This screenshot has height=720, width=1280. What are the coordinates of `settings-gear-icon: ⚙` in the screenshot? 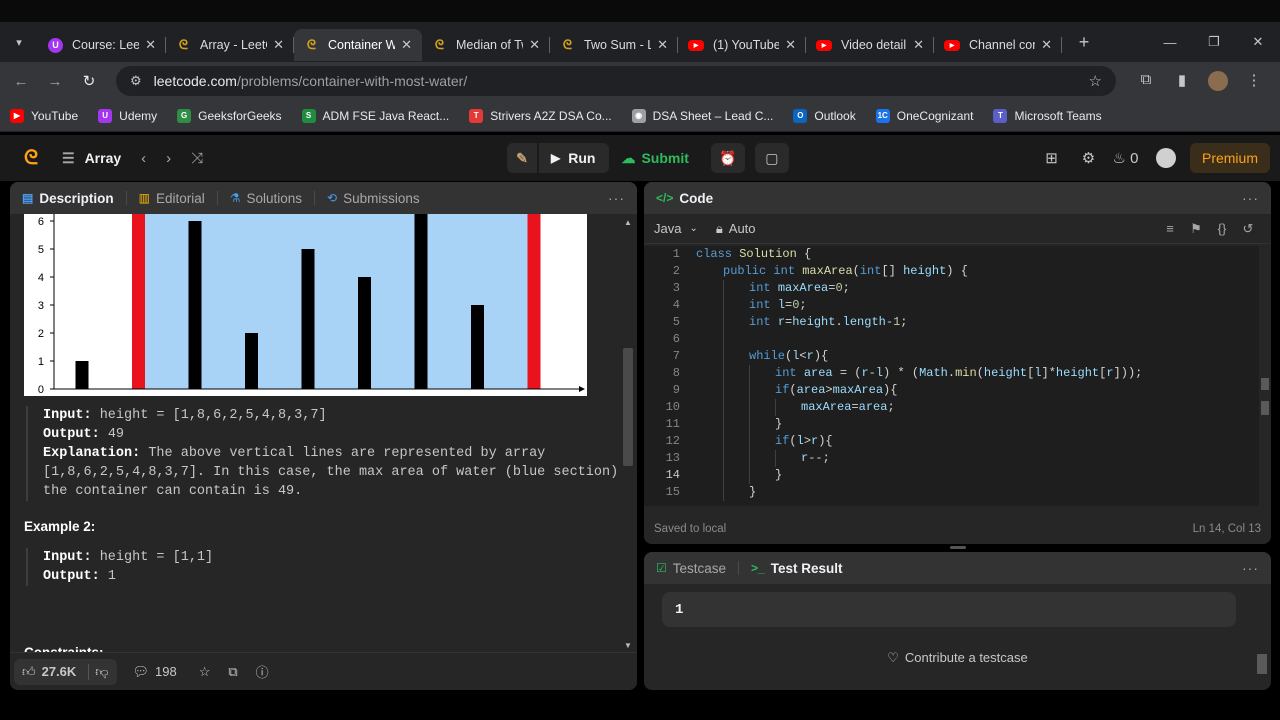 It's located at (1088, 158).